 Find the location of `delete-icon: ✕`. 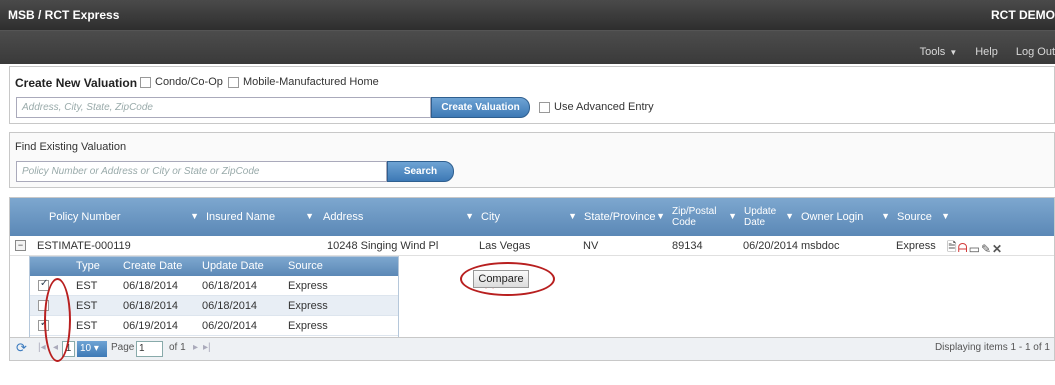

delete-icon: ✕ is located at coordinates (997, 249).